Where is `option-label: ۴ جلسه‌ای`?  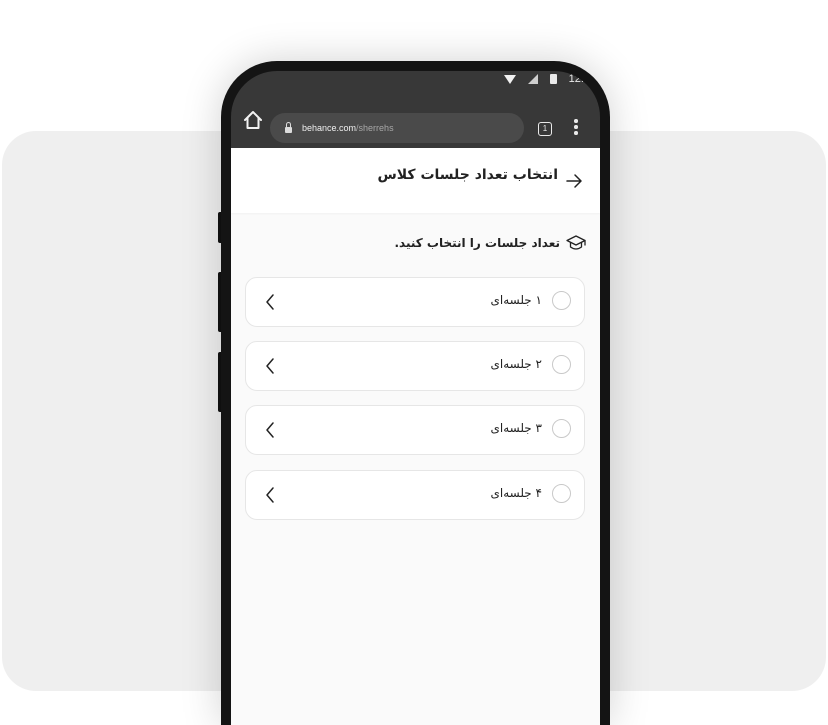
option-label: ۴ جلسه‌ای is located at coordinates (516, 493).